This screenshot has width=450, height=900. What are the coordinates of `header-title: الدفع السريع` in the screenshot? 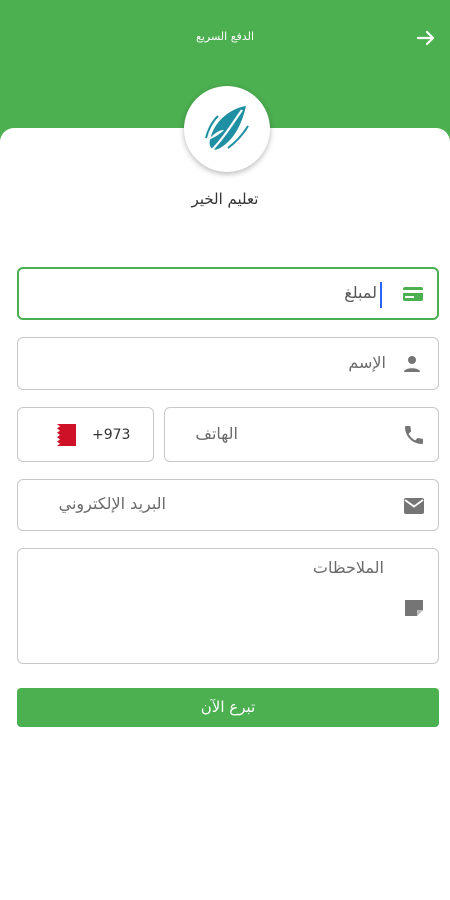 It's located at (225, 36).